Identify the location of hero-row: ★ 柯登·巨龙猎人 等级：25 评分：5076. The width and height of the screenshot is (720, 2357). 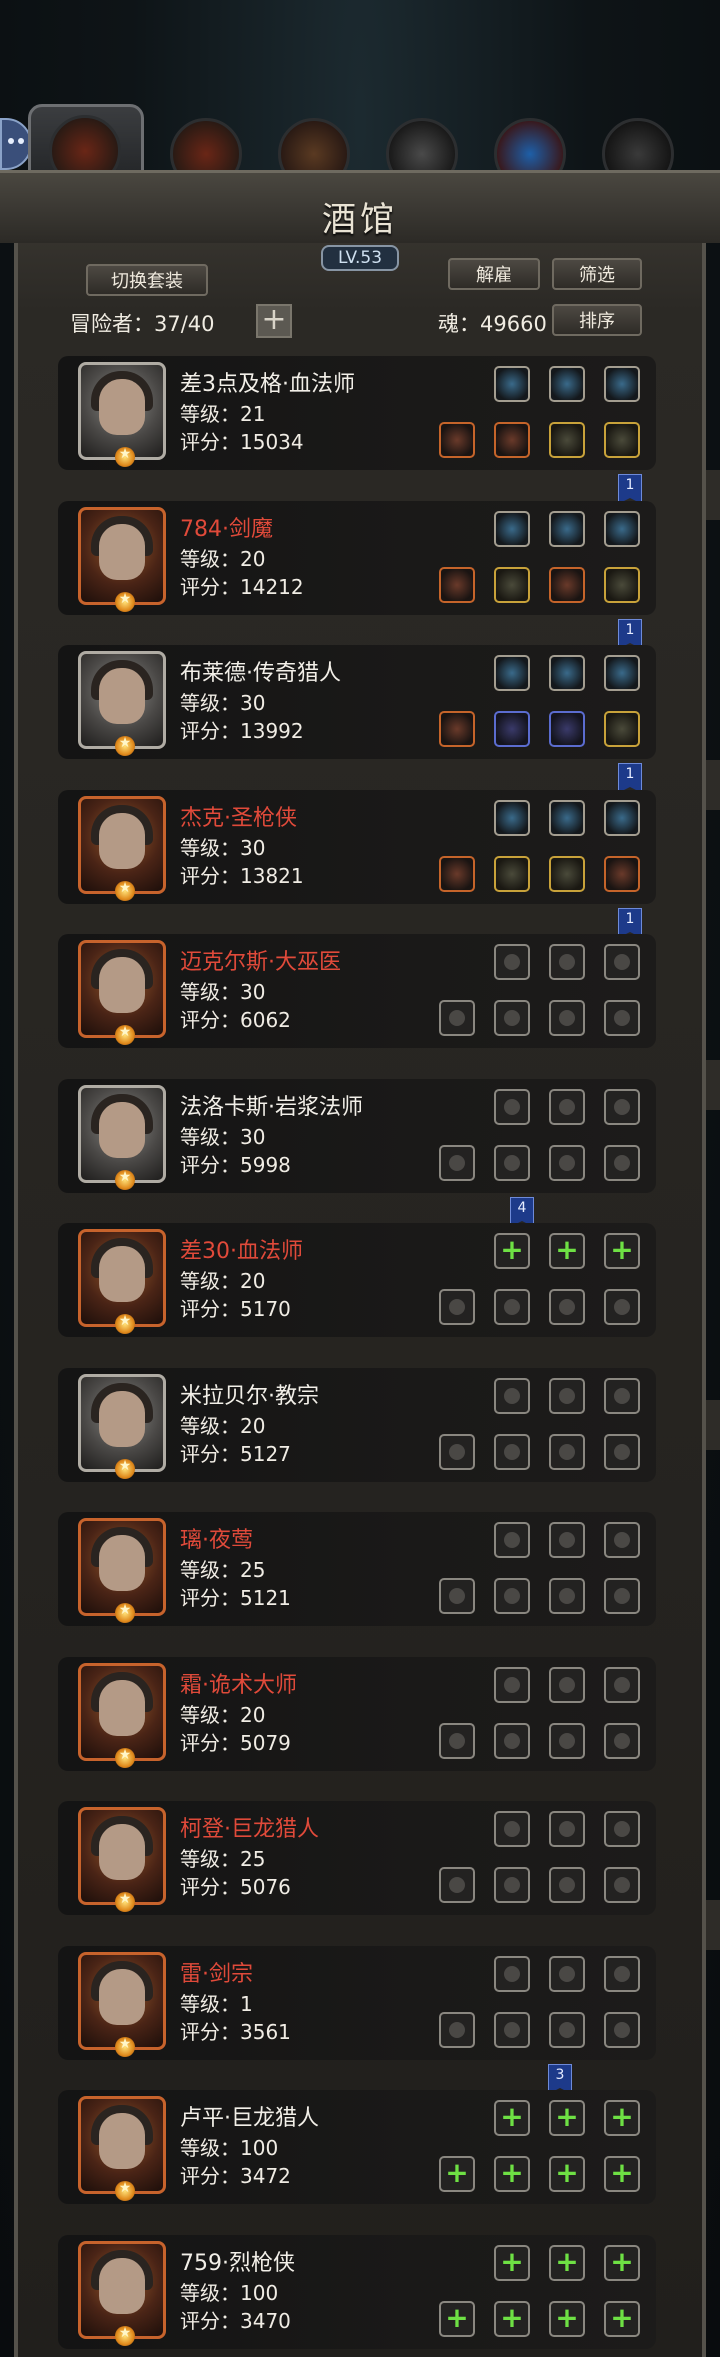
(357, 1858).